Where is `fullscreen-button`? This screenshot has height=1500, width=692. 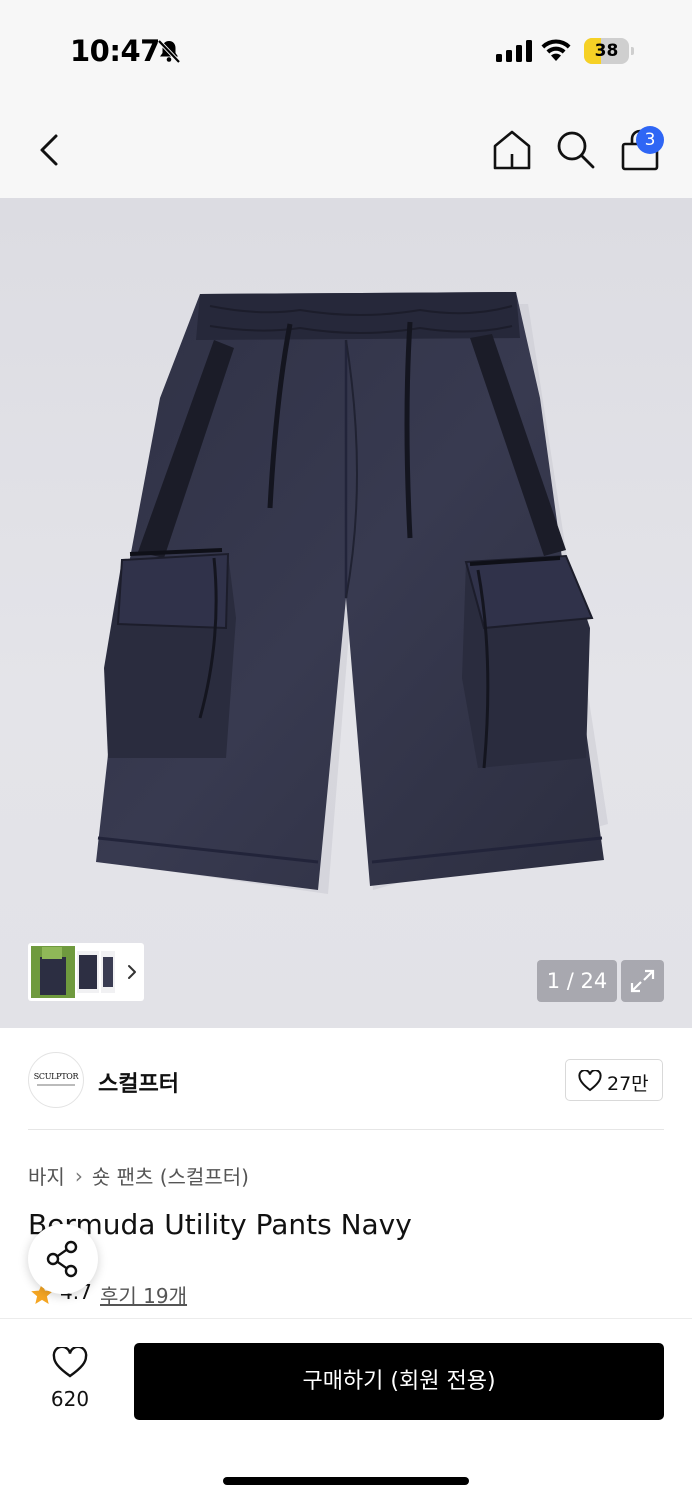 fullscreen-button is located at coordinates (642, 981).